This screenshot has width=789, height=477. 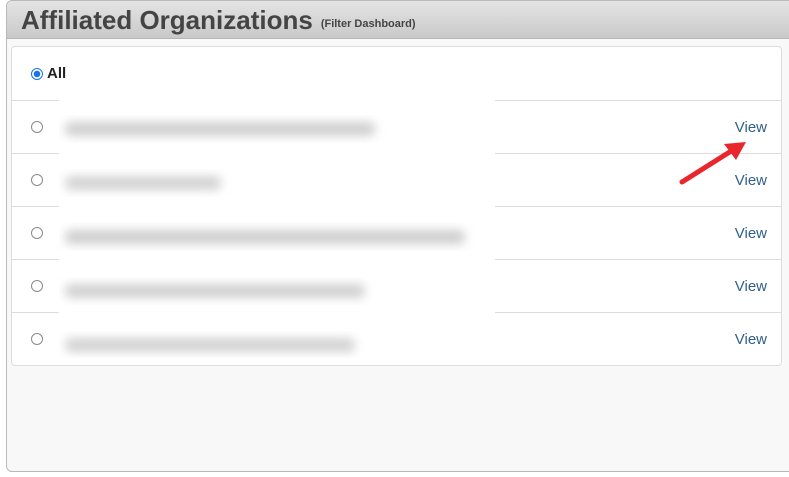 I want to click on red-arrow-annotation, so click(x=712, y=163).